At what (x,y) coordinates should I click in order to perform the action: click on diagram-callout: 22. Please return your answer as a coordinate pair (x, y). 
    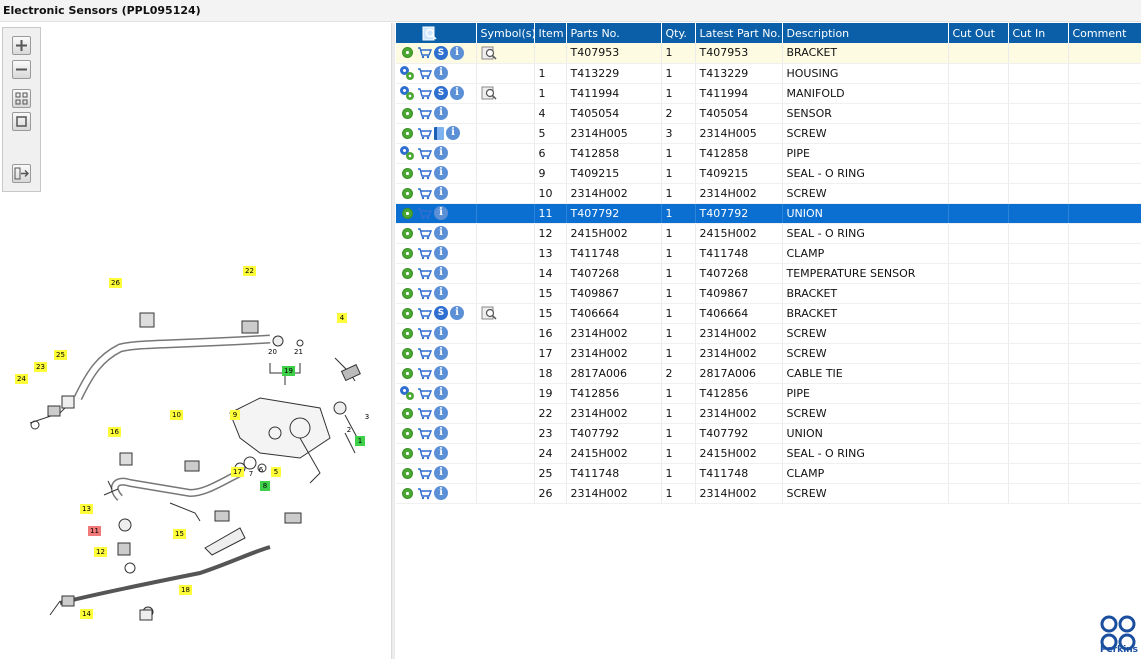
    Looking at the image, I should click on (249, 271).